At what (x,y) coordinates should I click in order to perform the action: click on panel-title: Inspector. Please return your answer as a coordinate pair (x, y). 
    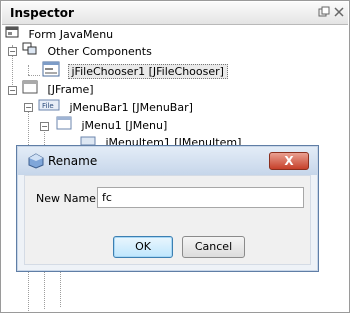
    Looking at the image, I should click on (42, 13).